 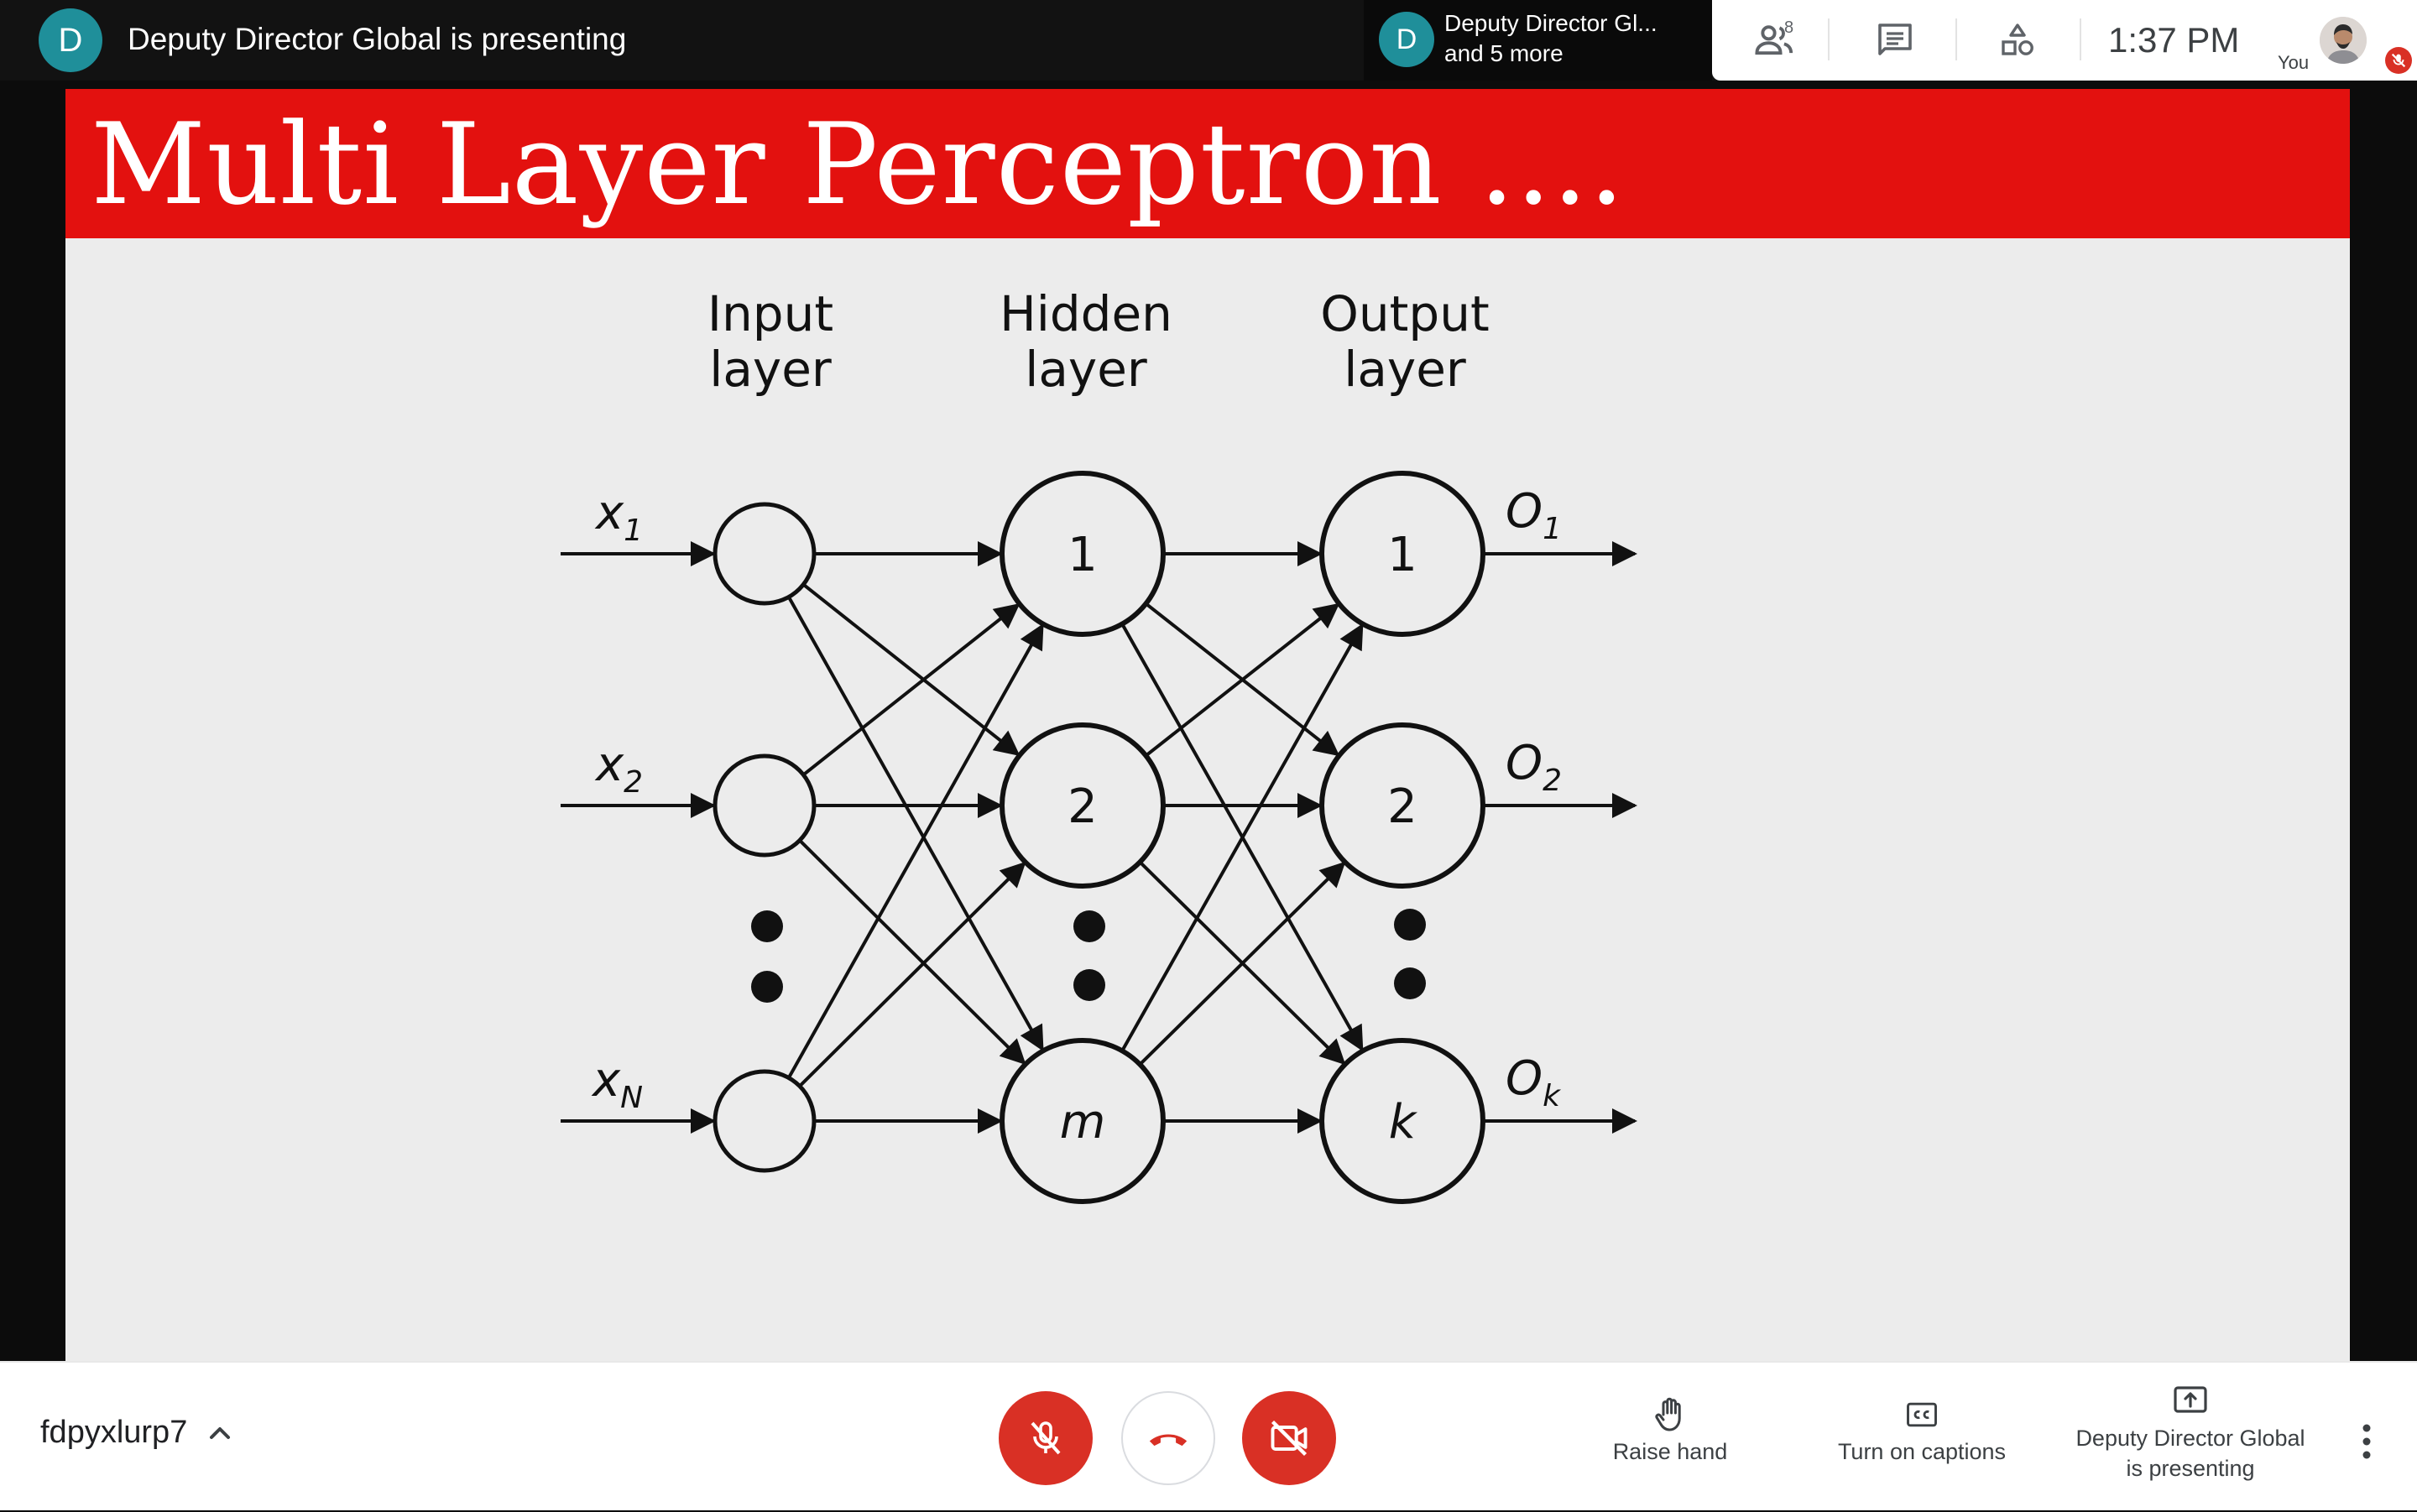 I want to click on input-x1-var: x, so click(x=609, y=513).